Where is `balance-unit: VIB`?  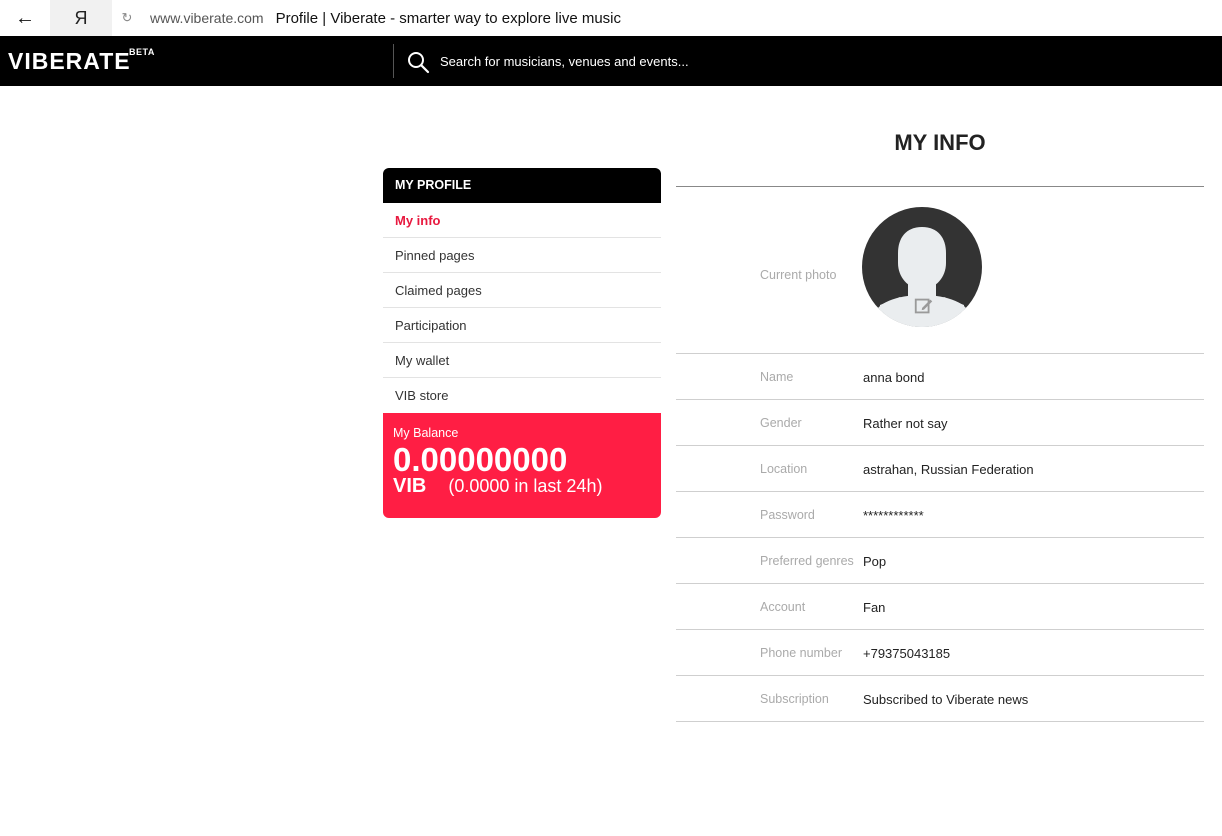 balance-unit: VIB is located at coordinates (410, 486).